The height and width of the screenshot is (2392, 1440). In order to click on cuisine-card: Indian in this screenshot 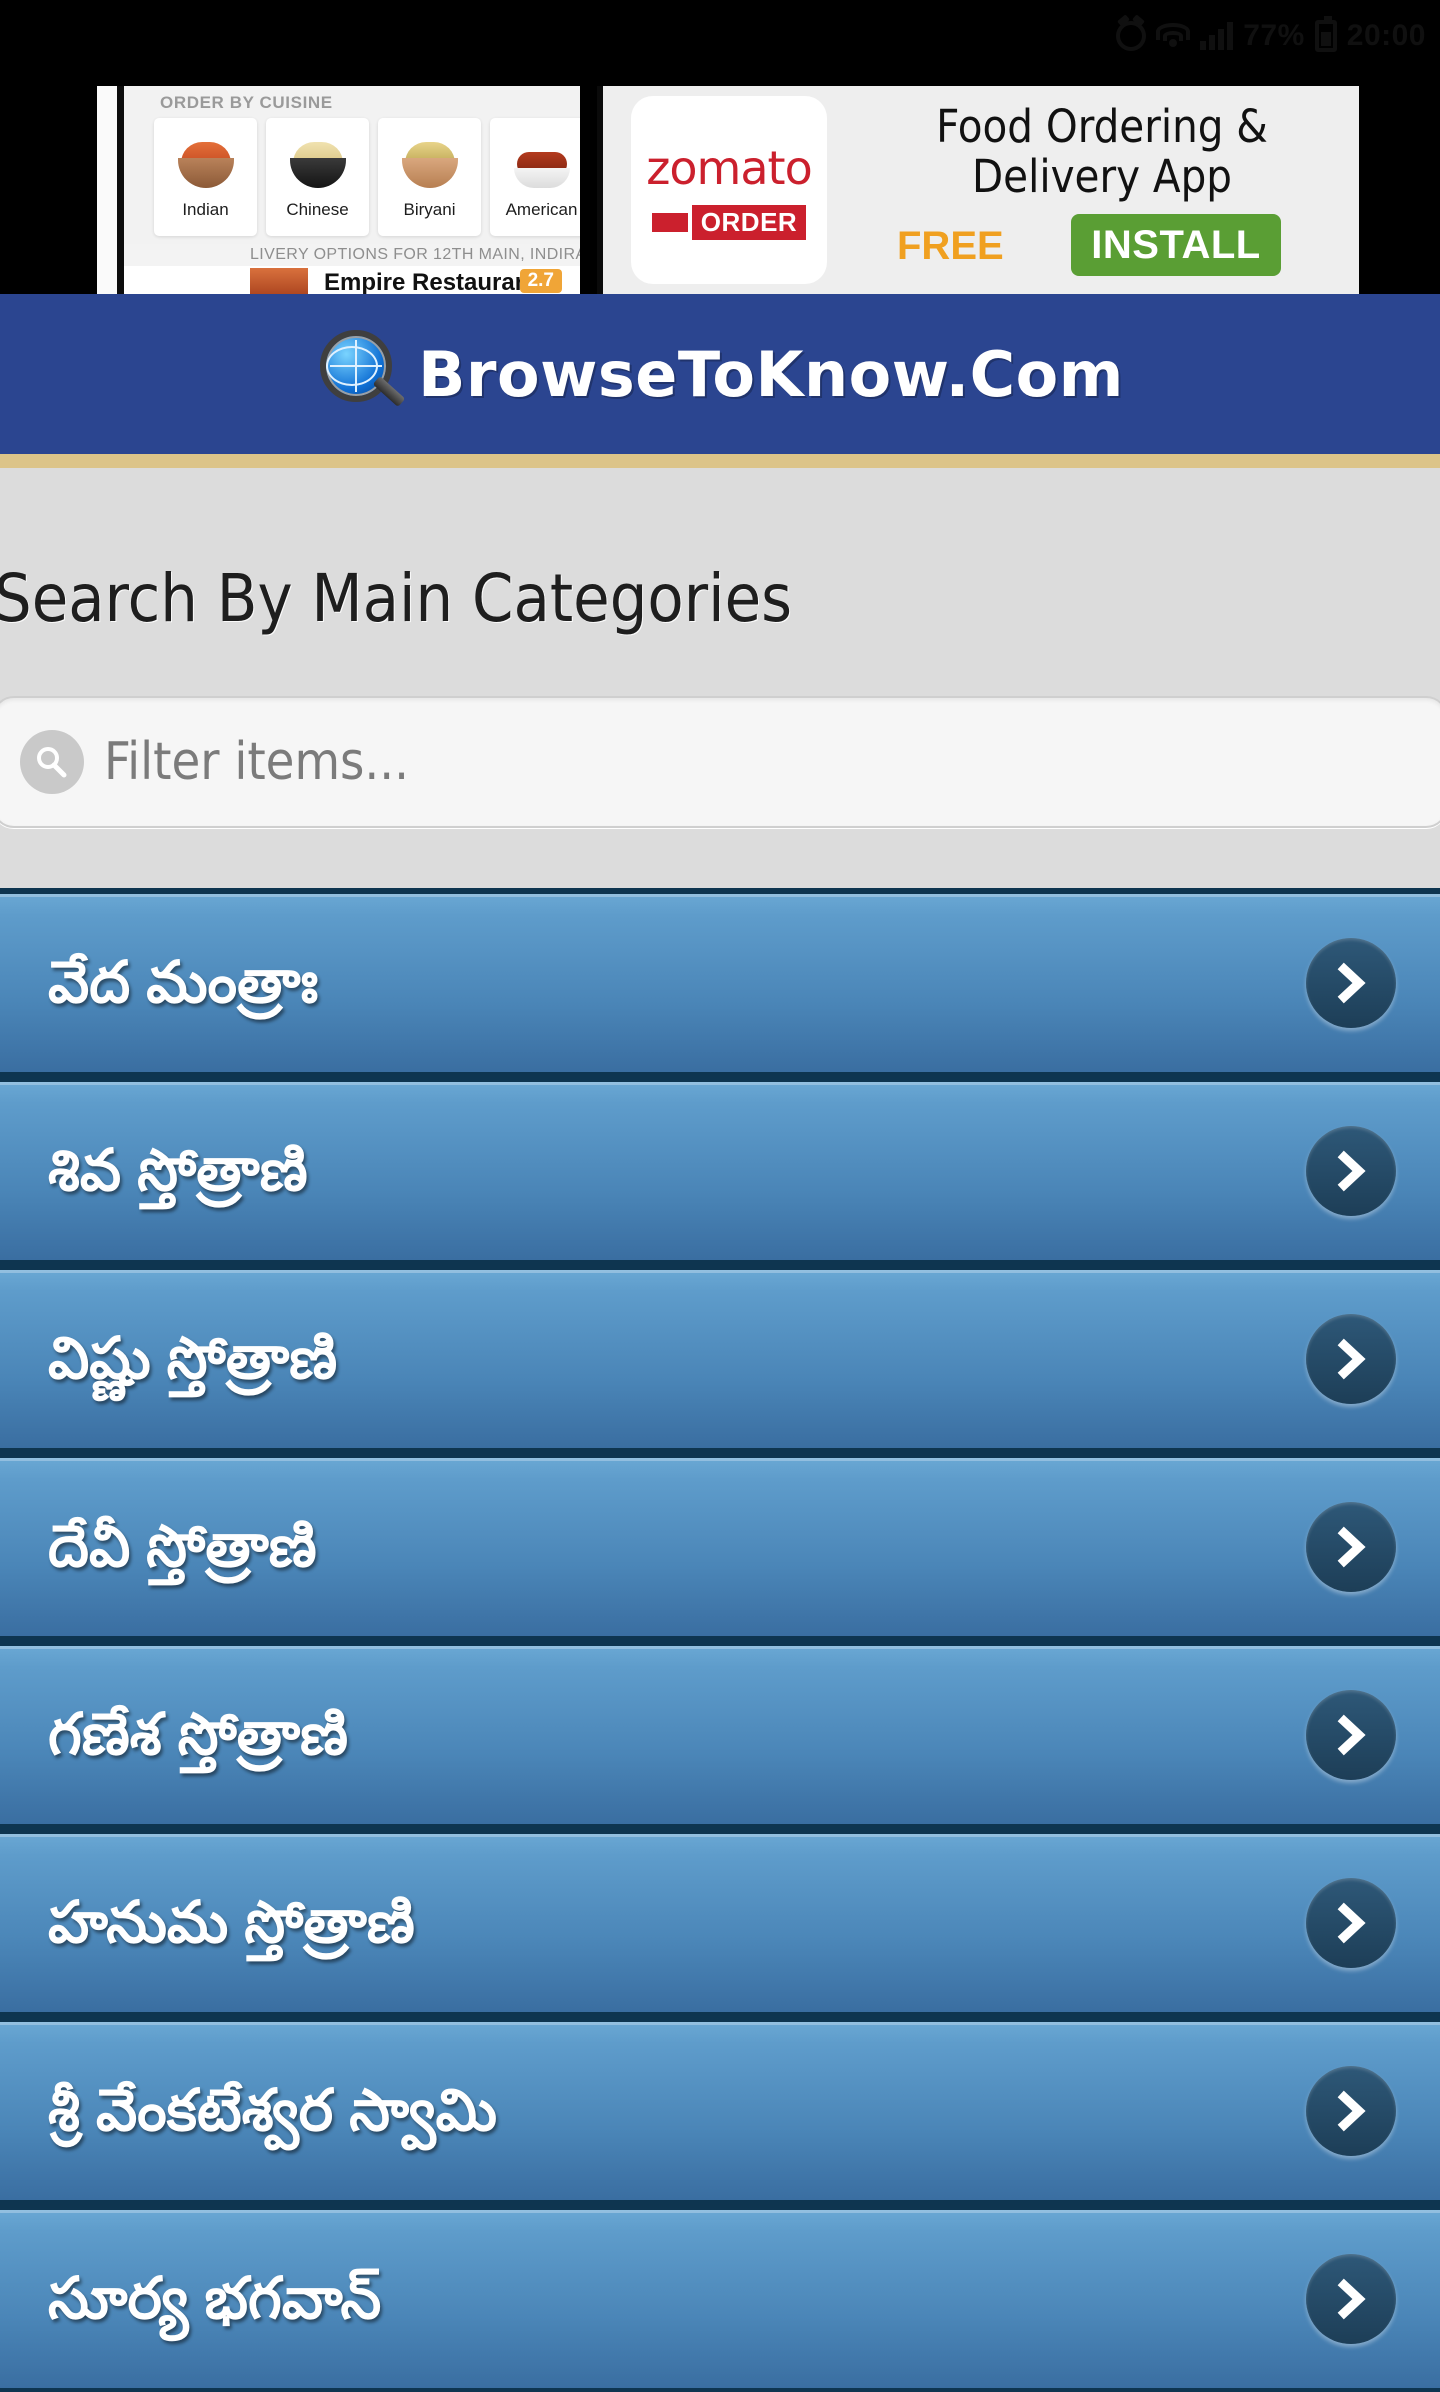, I will do `click(205, 177)`.